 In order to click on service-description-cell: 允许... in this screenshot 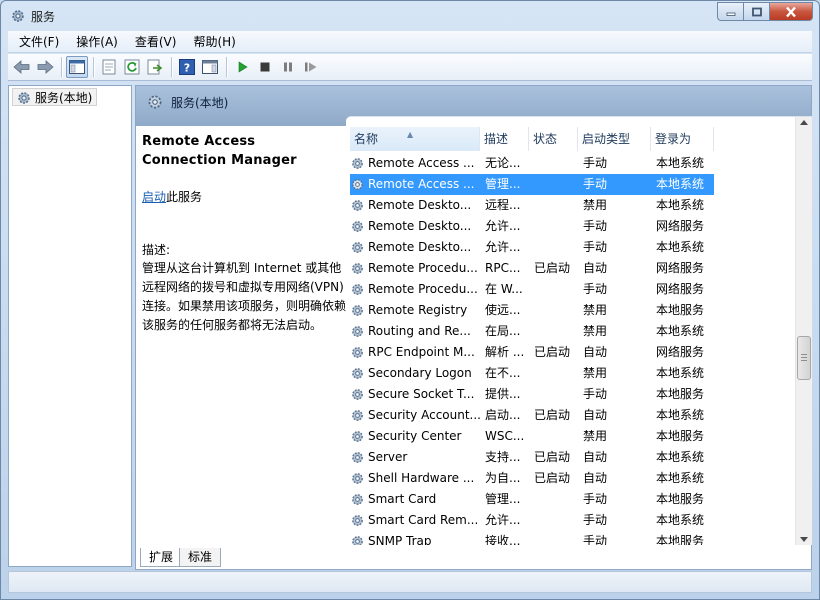, I will do `click(503, 226)`.